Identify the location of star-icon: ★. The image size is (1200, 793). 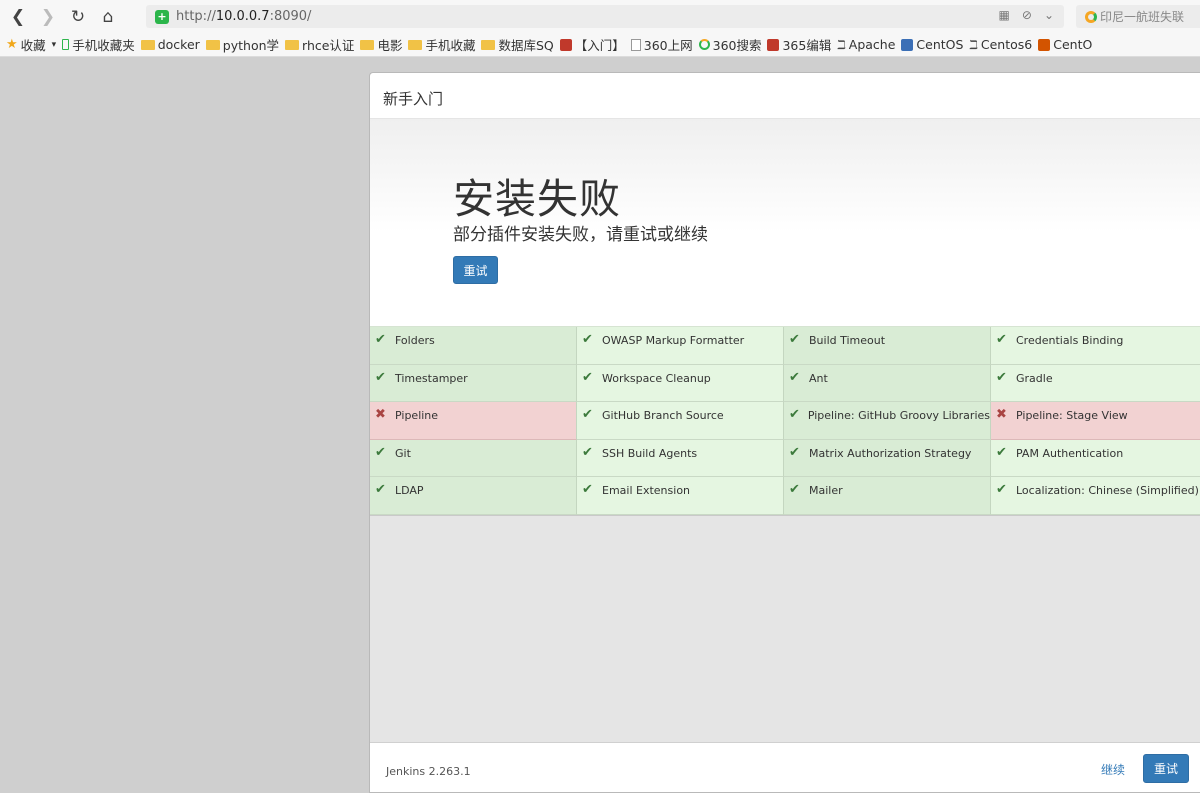
(12, 44).